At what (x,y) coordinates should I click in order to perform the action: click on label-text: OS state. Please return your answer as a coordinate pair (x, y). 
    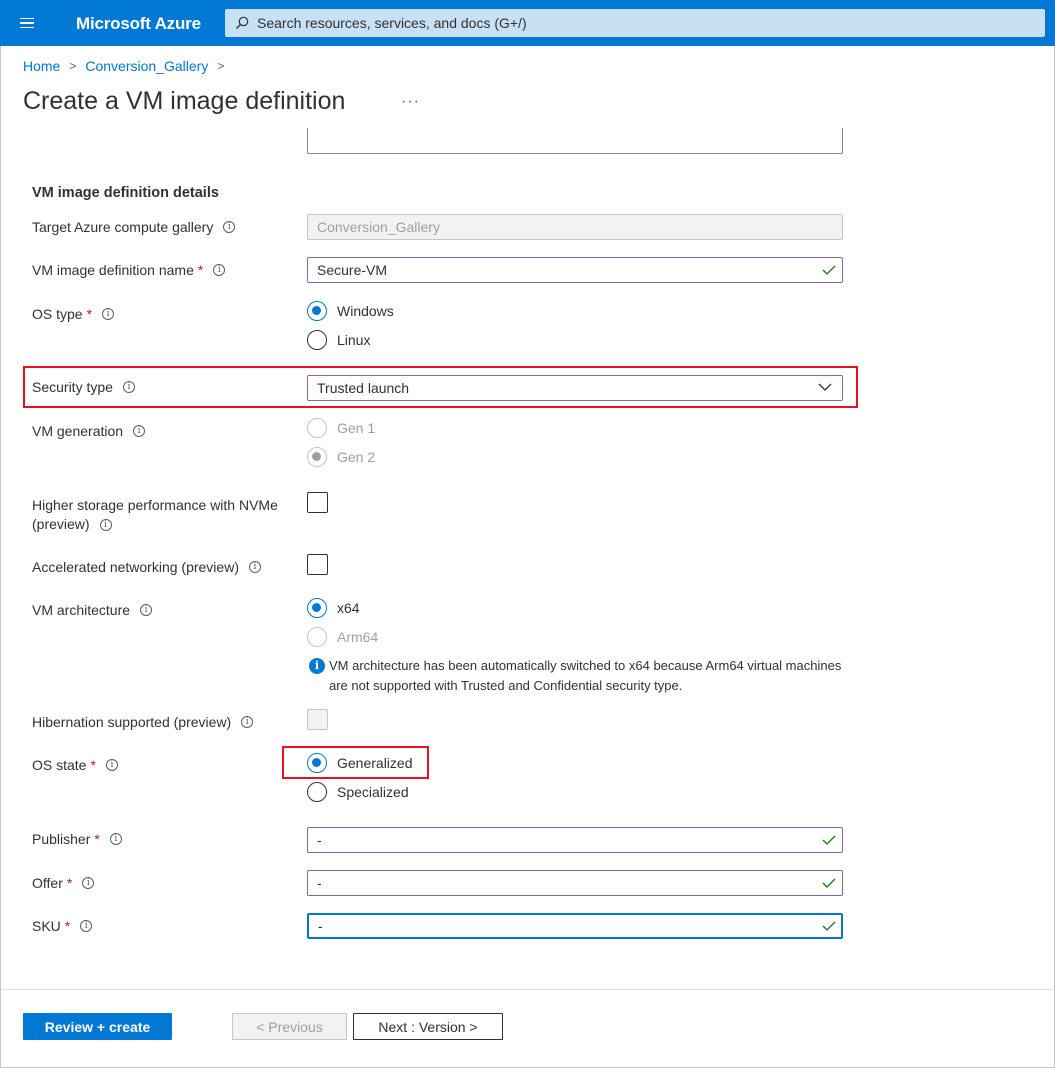
    Looking at the image, I should click on (59, 765).